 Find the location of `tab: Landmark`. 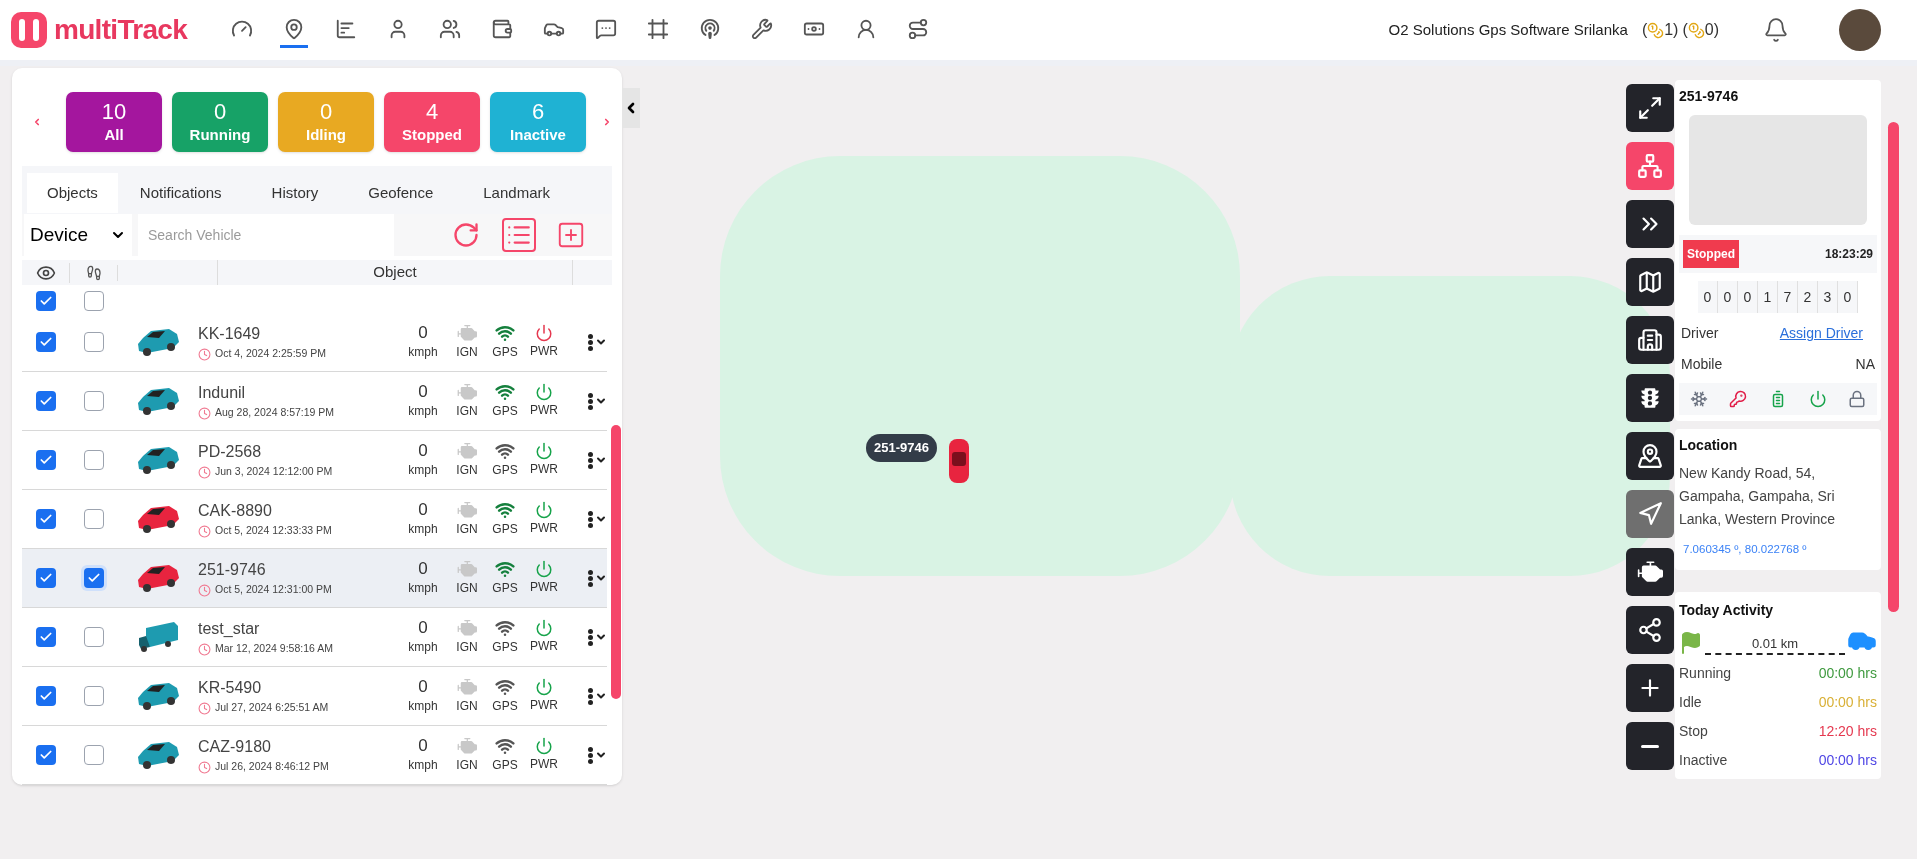

tab: Landmark is located at coordinates (516, 193).